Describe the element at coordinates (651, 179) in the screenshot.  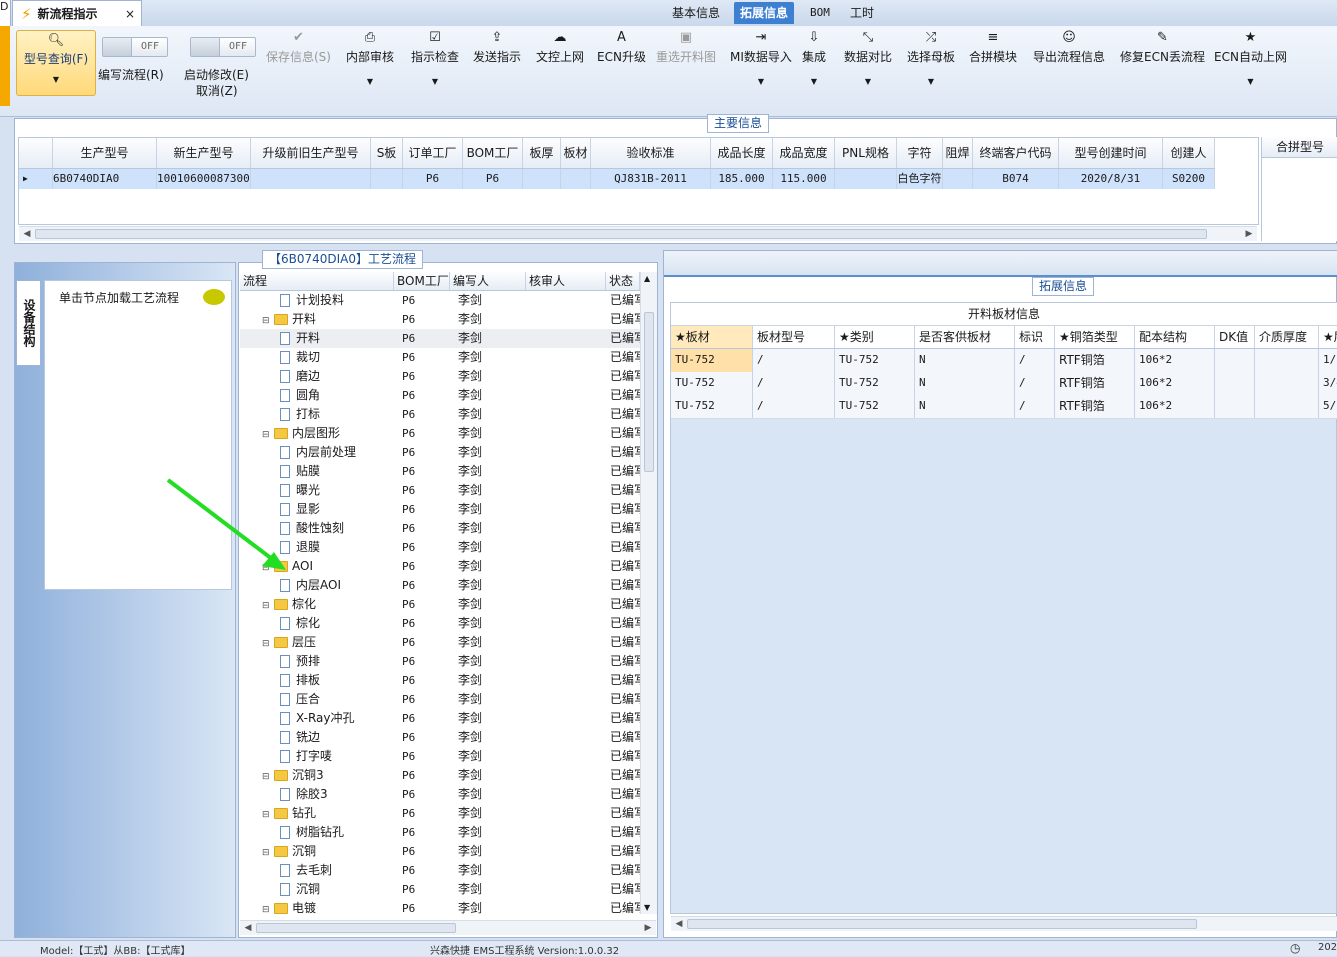
I see `main-cell: QJ831B-2011` at that location.